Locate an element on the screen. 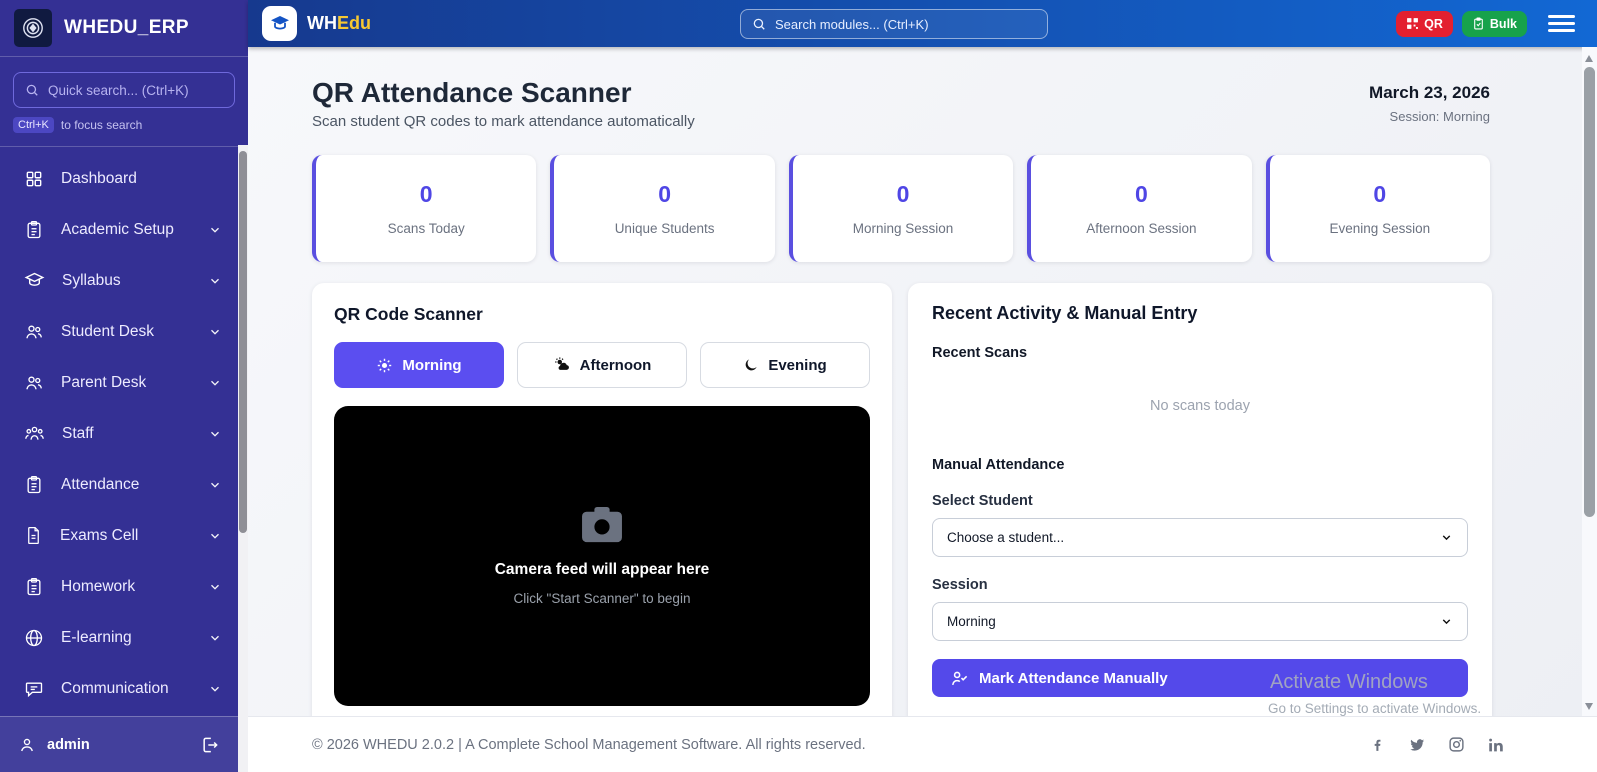 Image resolution: width=1597 pixels, height=772 pixels. sidebar-user-bar: admin is located at coordinates (119, 744).